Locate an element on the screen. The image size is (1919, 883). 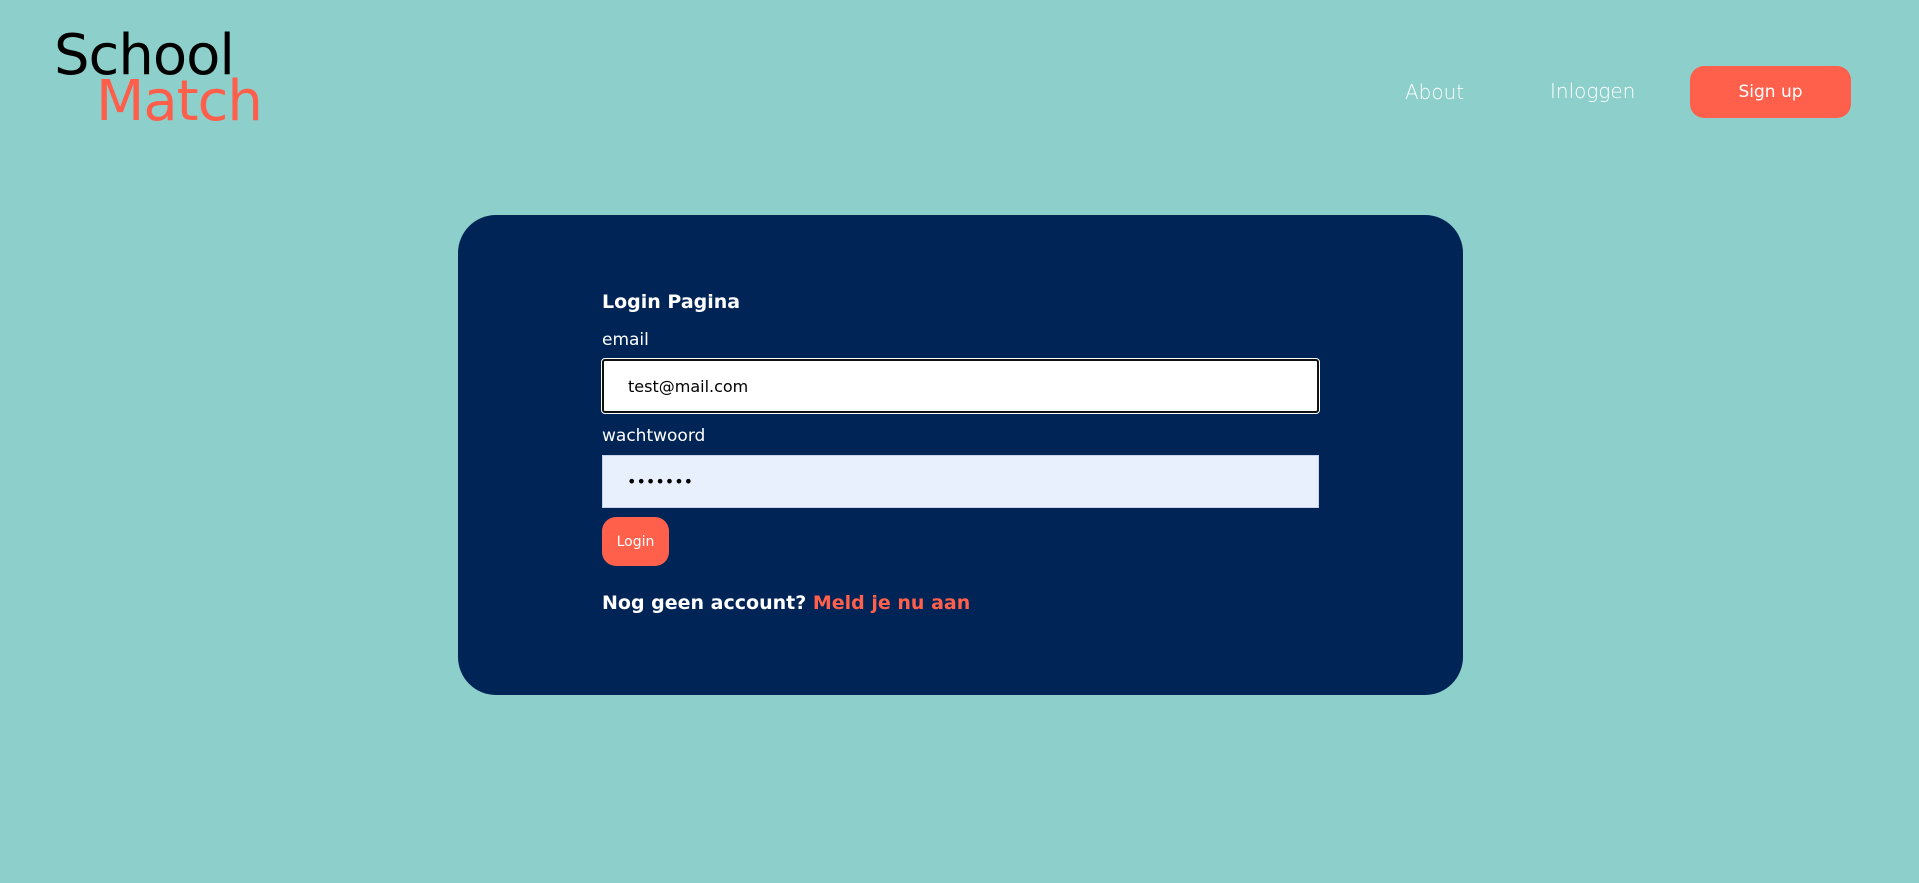
signup-prompt-text: Nog geen account? is located at coordinates (704, 603).